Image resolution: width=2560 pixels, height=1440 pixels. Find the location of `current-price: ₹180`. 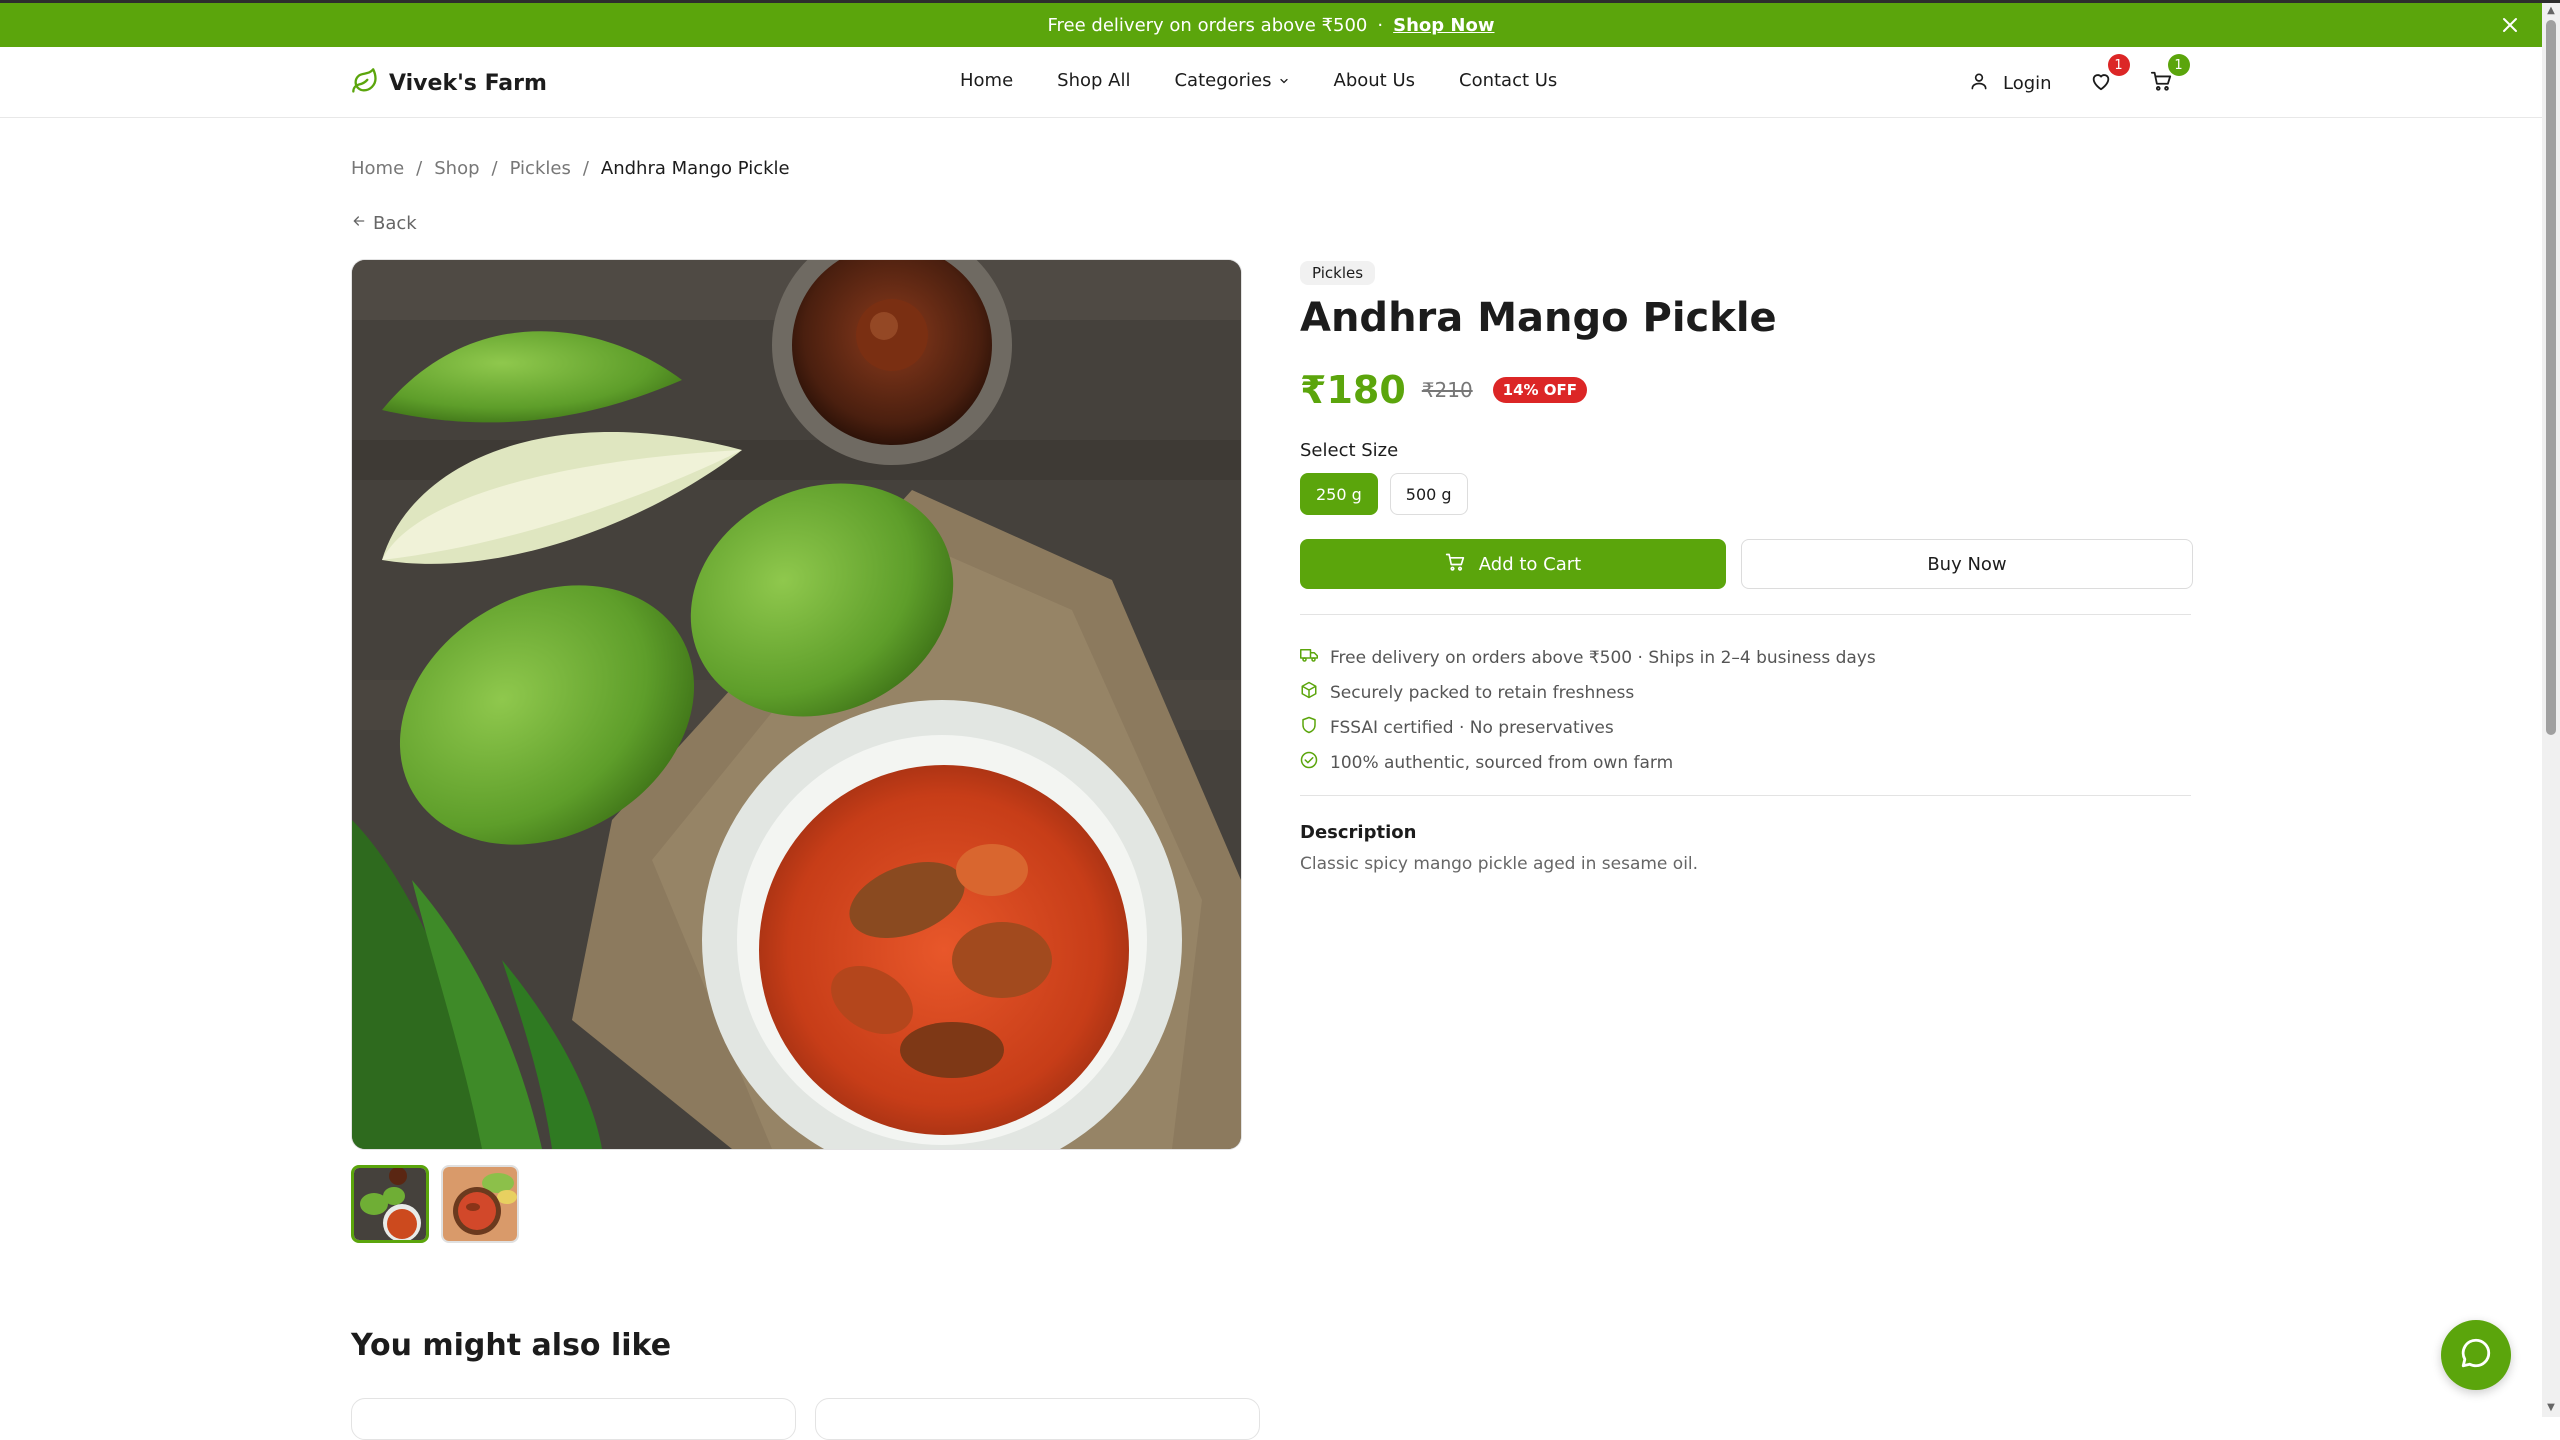

current-price: ₹180 is located at coordinates (1353, 390).